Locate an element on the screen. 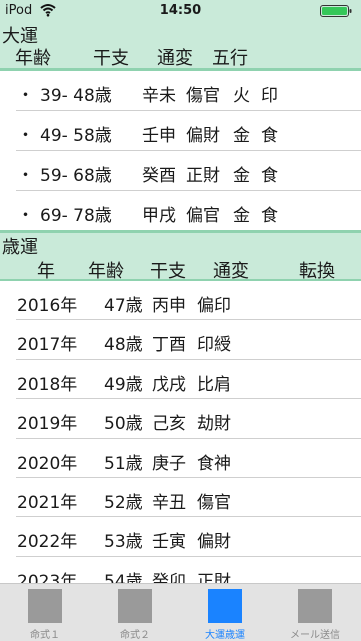 Image resolution: width=361 pixels, height=641 pixels. daiun-tsuhen: 偏財 is located at coordinates (203, 136).